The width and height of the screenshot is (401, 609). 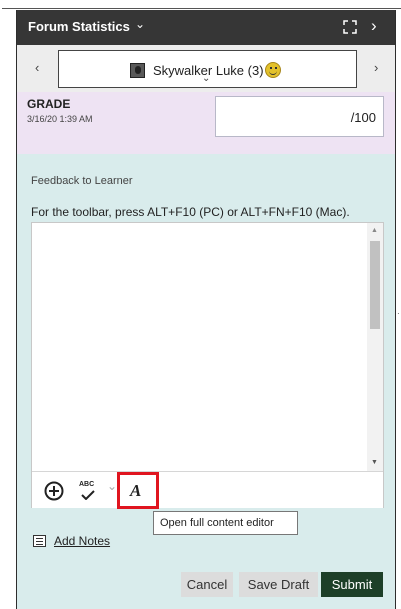 What do you see at coordinates (374, 230) in the screenshot?
I see `scroll-up-icon: ▲` at bounding box center [374, 230].